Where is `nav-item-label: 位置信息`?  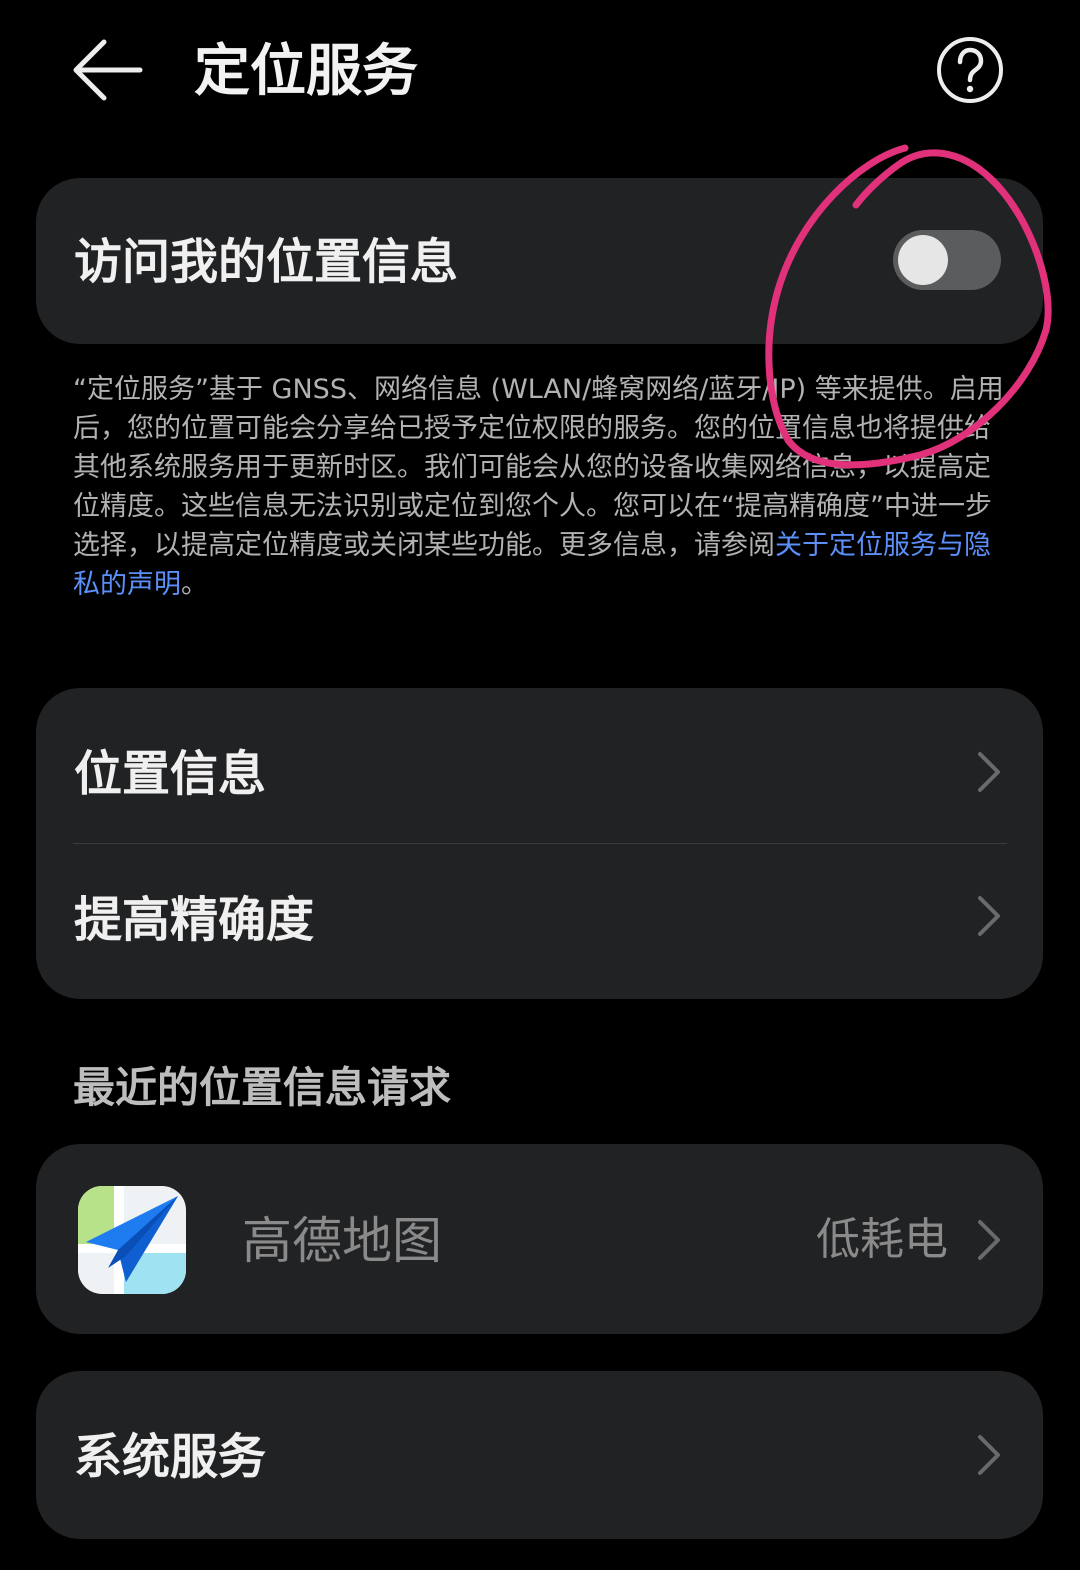 nav-item-label: 位置信息 is located at coordinates (170, 774).